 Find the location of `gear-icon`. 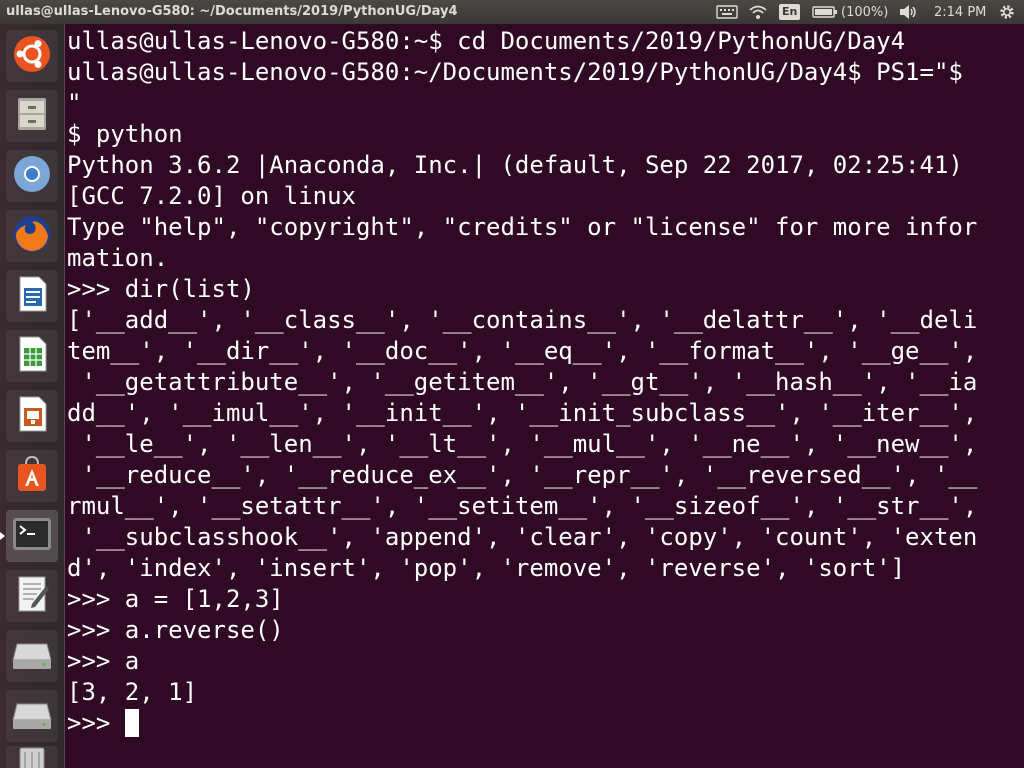

gear-icon is located at coordinates (1007, 12).